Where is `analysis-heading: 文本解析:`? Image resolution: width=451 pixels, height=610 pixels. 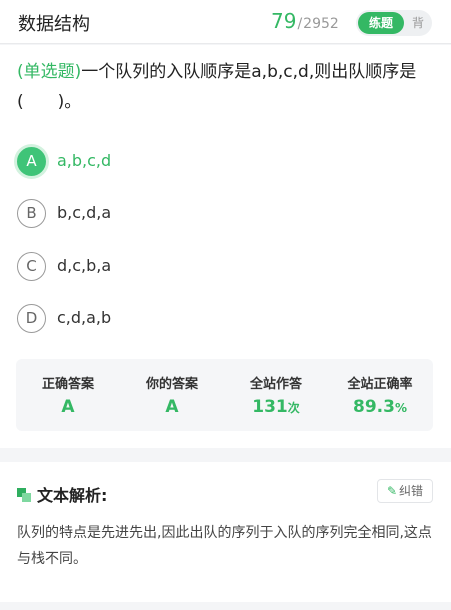
analysis-heading: 文本解析: is located at coordinates (62, 494).